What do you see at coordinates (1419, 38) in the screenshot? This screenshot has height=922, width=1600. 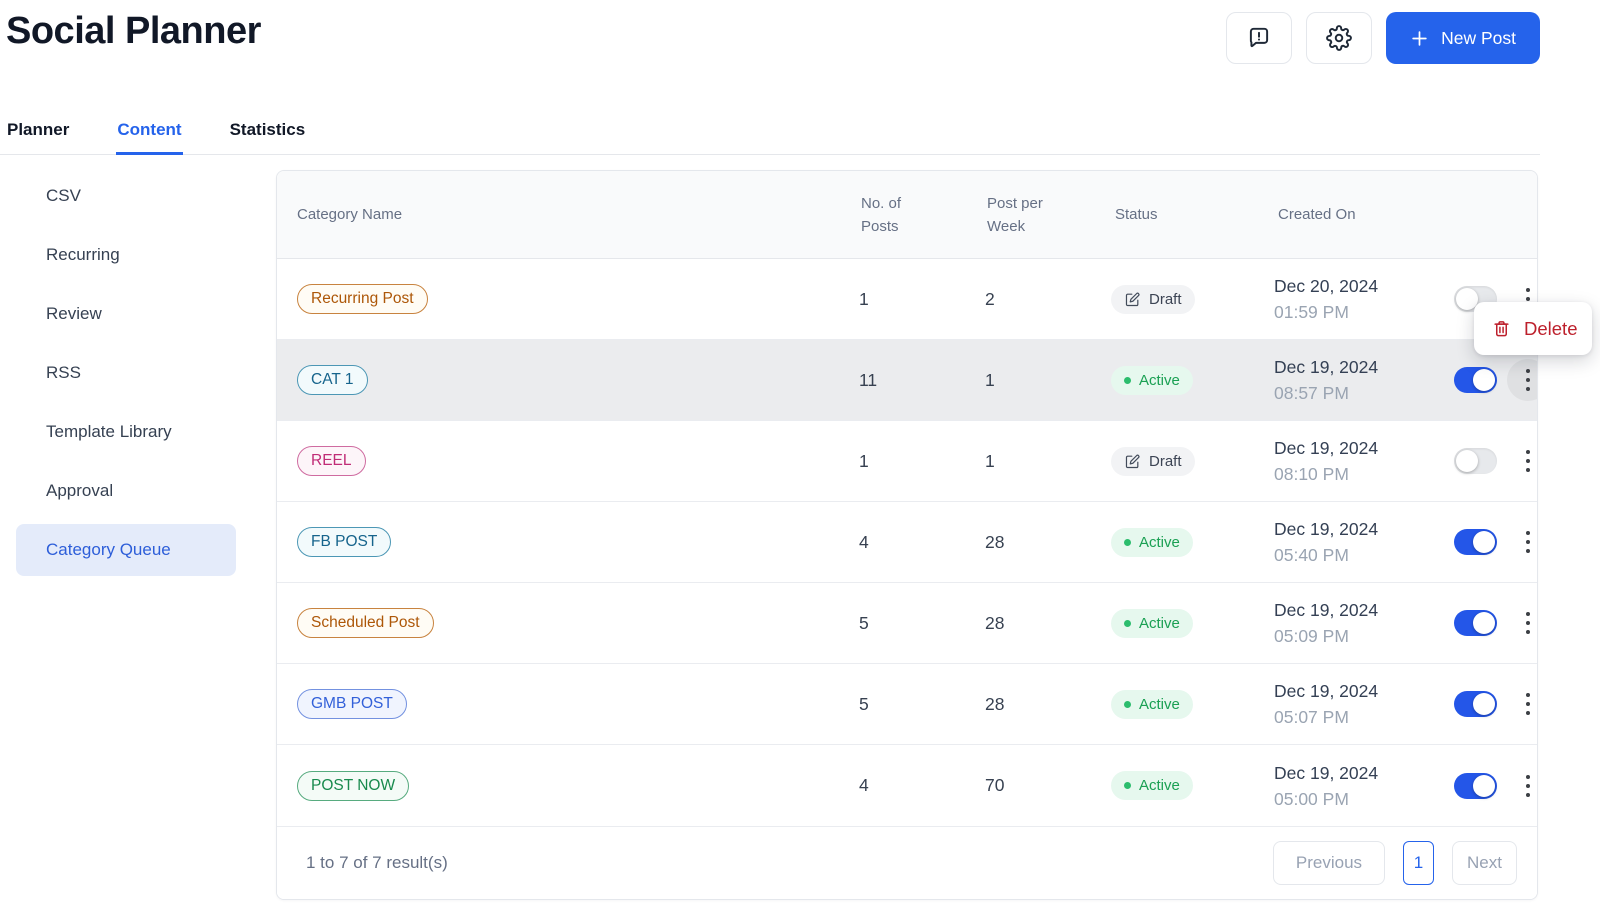 I see `plus-icon` at bounding box center [1419, 38].